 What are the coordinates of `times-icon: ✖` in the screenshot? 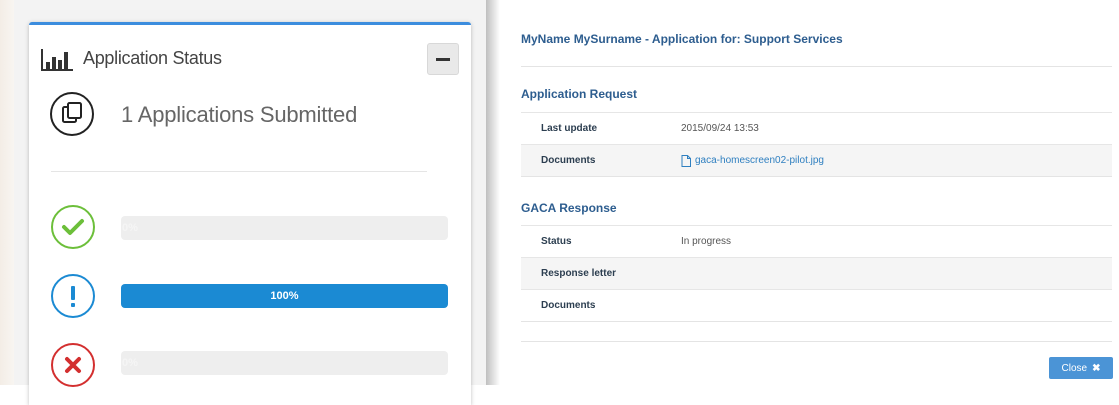 It's located at (1096, 368).